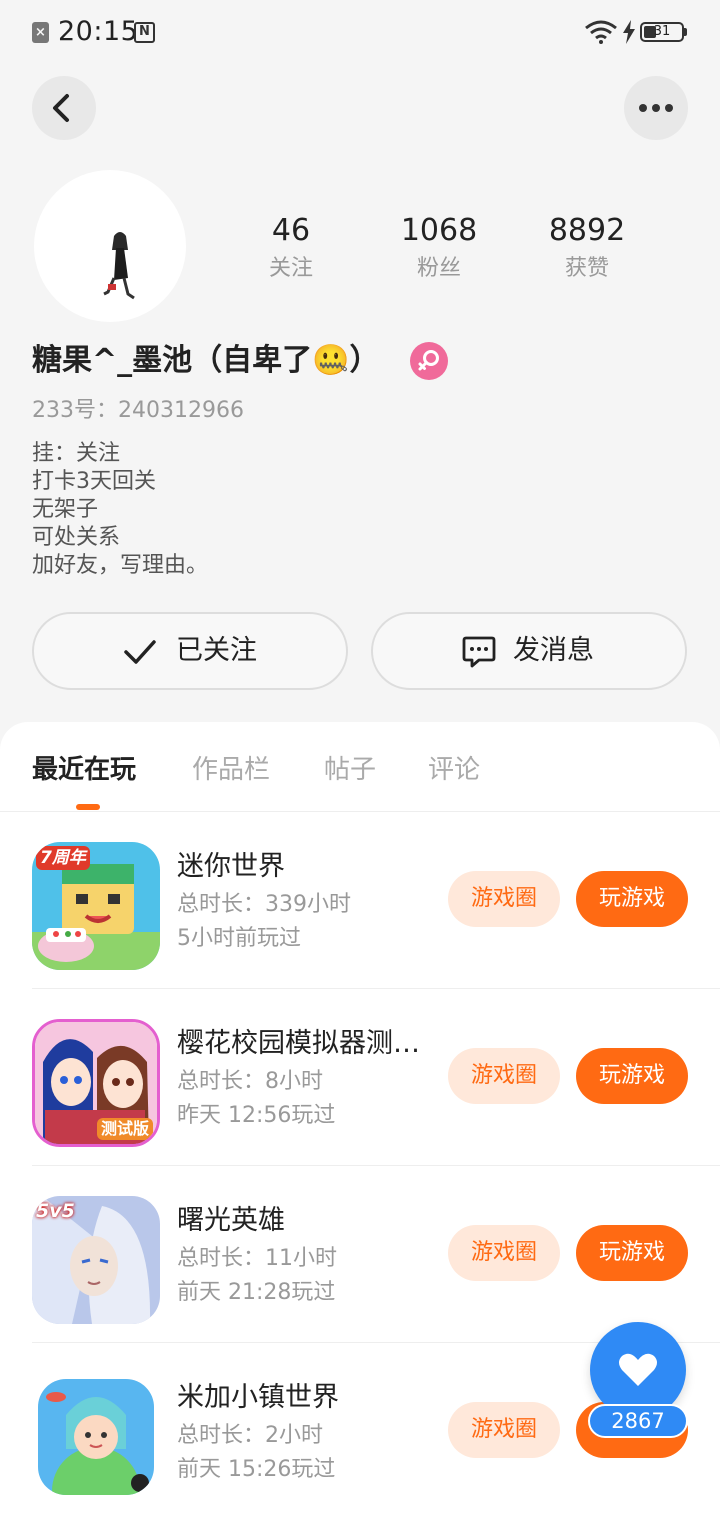 The width and height of the screenshot is (720, 1520). I want to click on game-icon-badge: 7周年, so click(63, 858).